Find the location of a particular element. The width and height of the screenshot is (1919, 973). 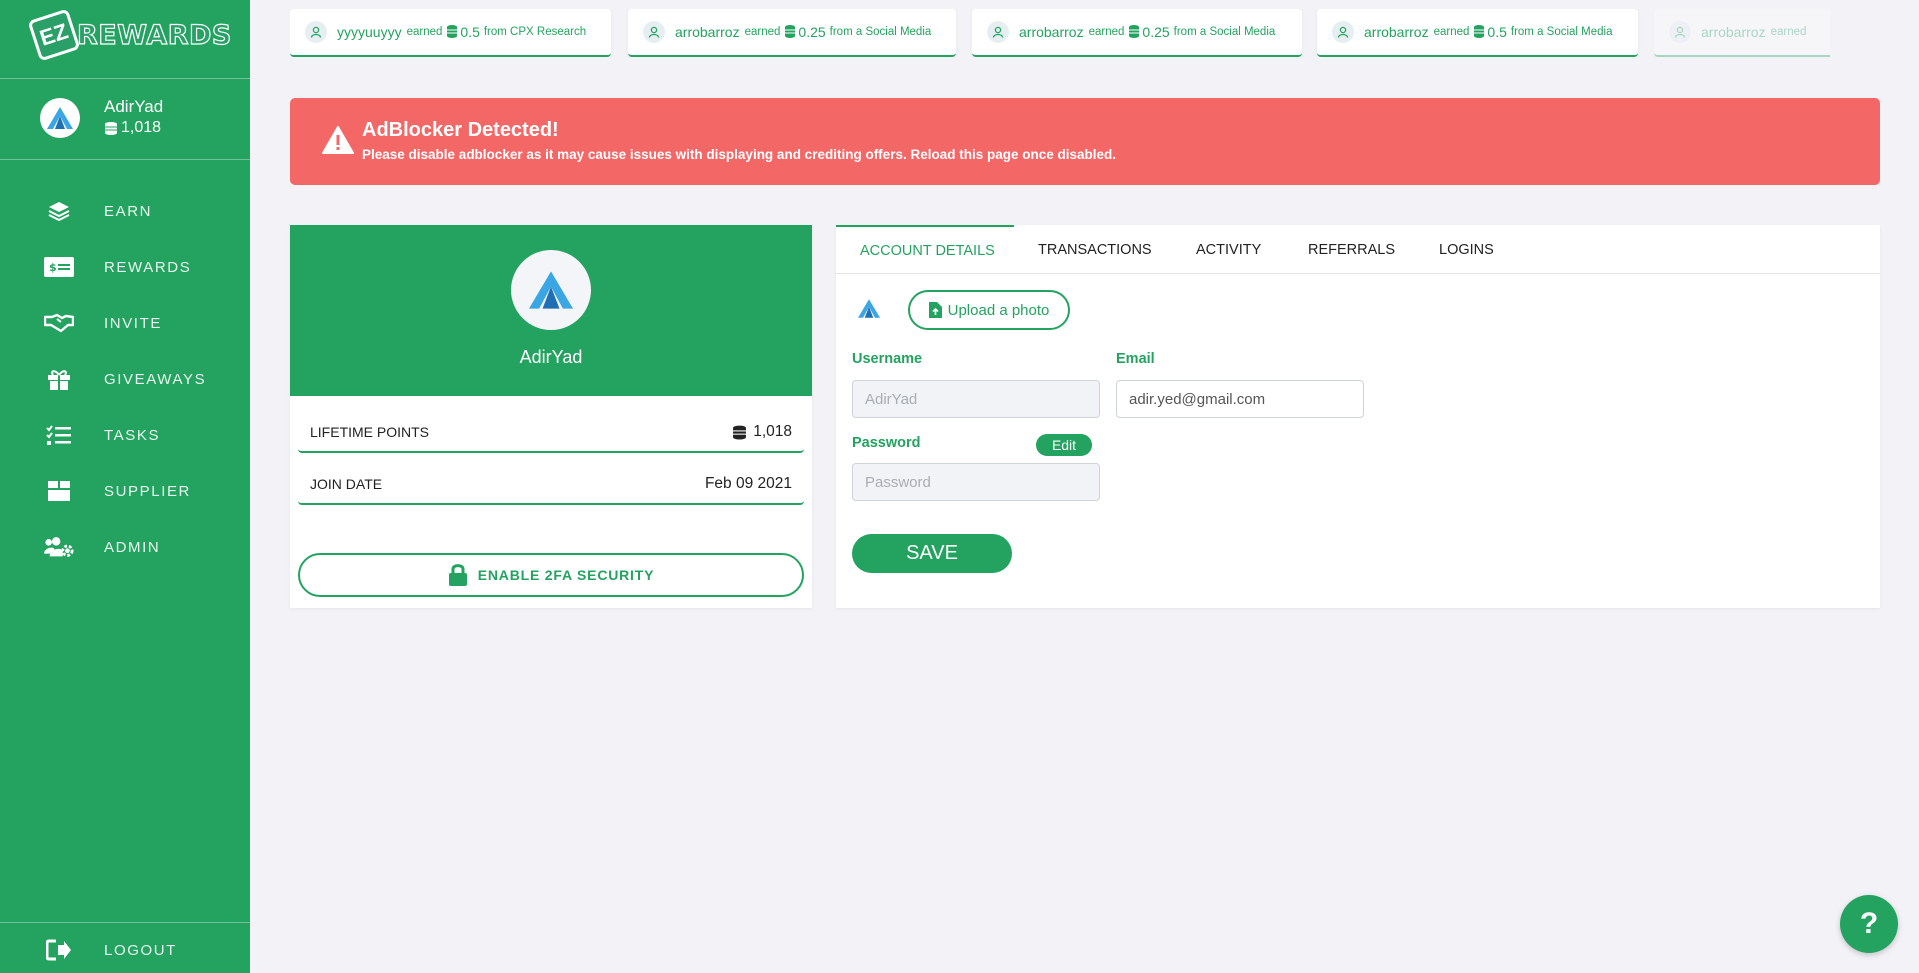

upload-photo-button: Upload a photo is located at coordinates (989, 310).